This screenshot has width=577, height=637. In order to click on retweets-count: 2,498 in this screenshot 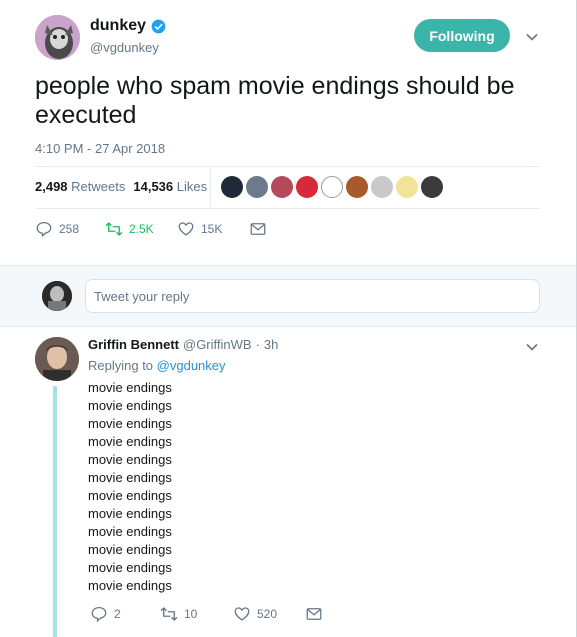, I will do `click(51, 186)`.